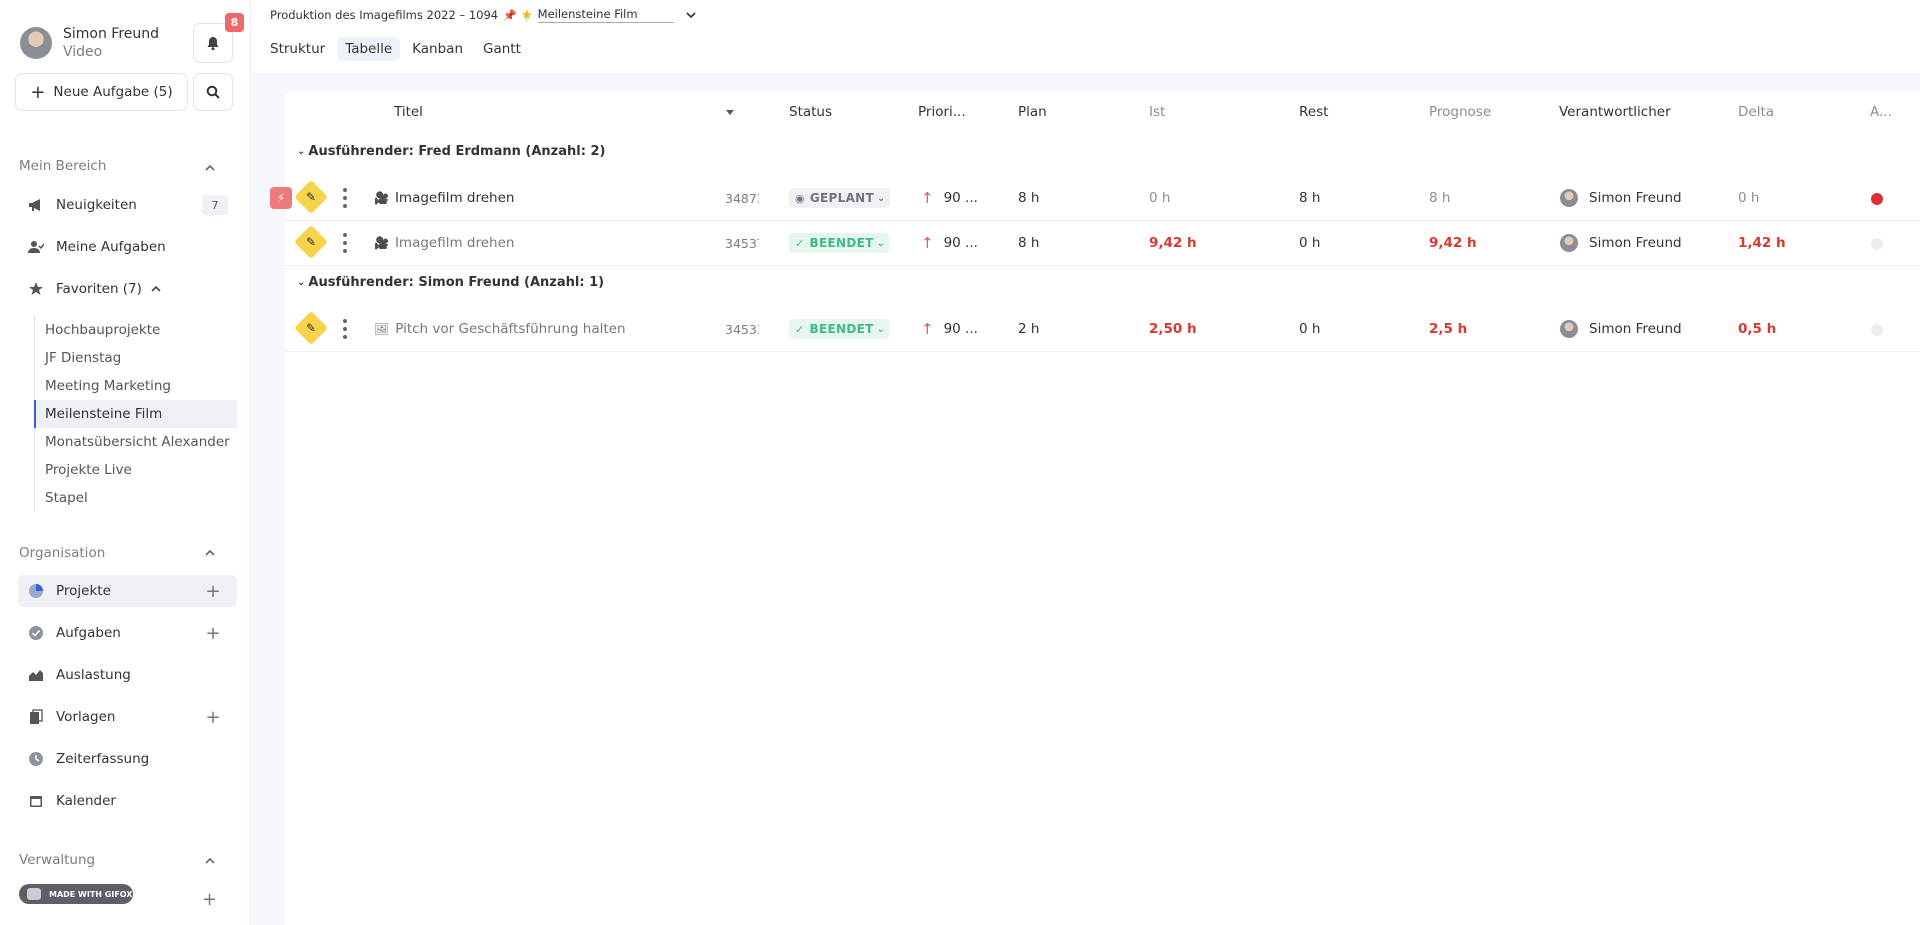 The image size is (1920, 925). What do you see at coordinates (1157, 112) in the screenshot?
I see `column-header-ist: Ist` at bounding box center [1157, 112].